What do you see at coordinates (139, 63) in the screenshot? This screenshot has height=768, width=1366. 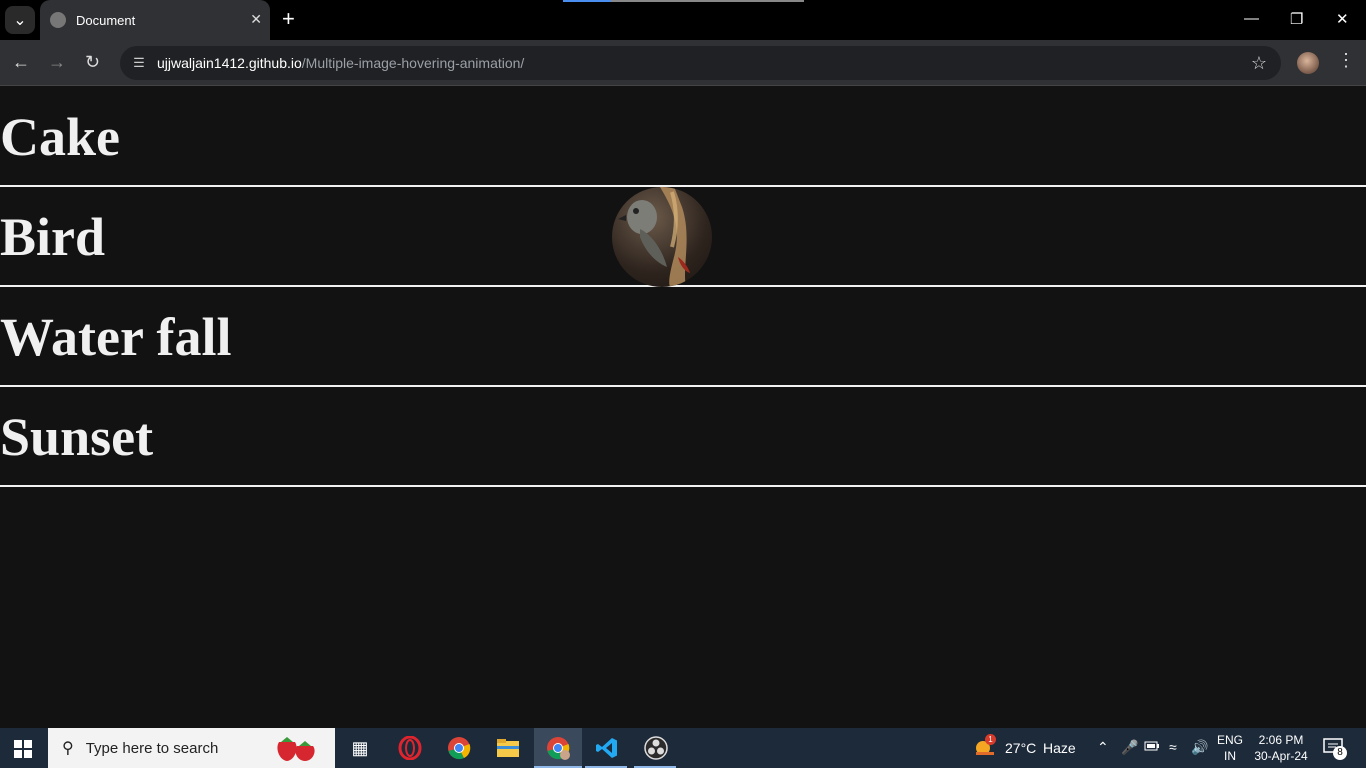 I see `site-info-icon: ☰` at bounding box center [139, 63].